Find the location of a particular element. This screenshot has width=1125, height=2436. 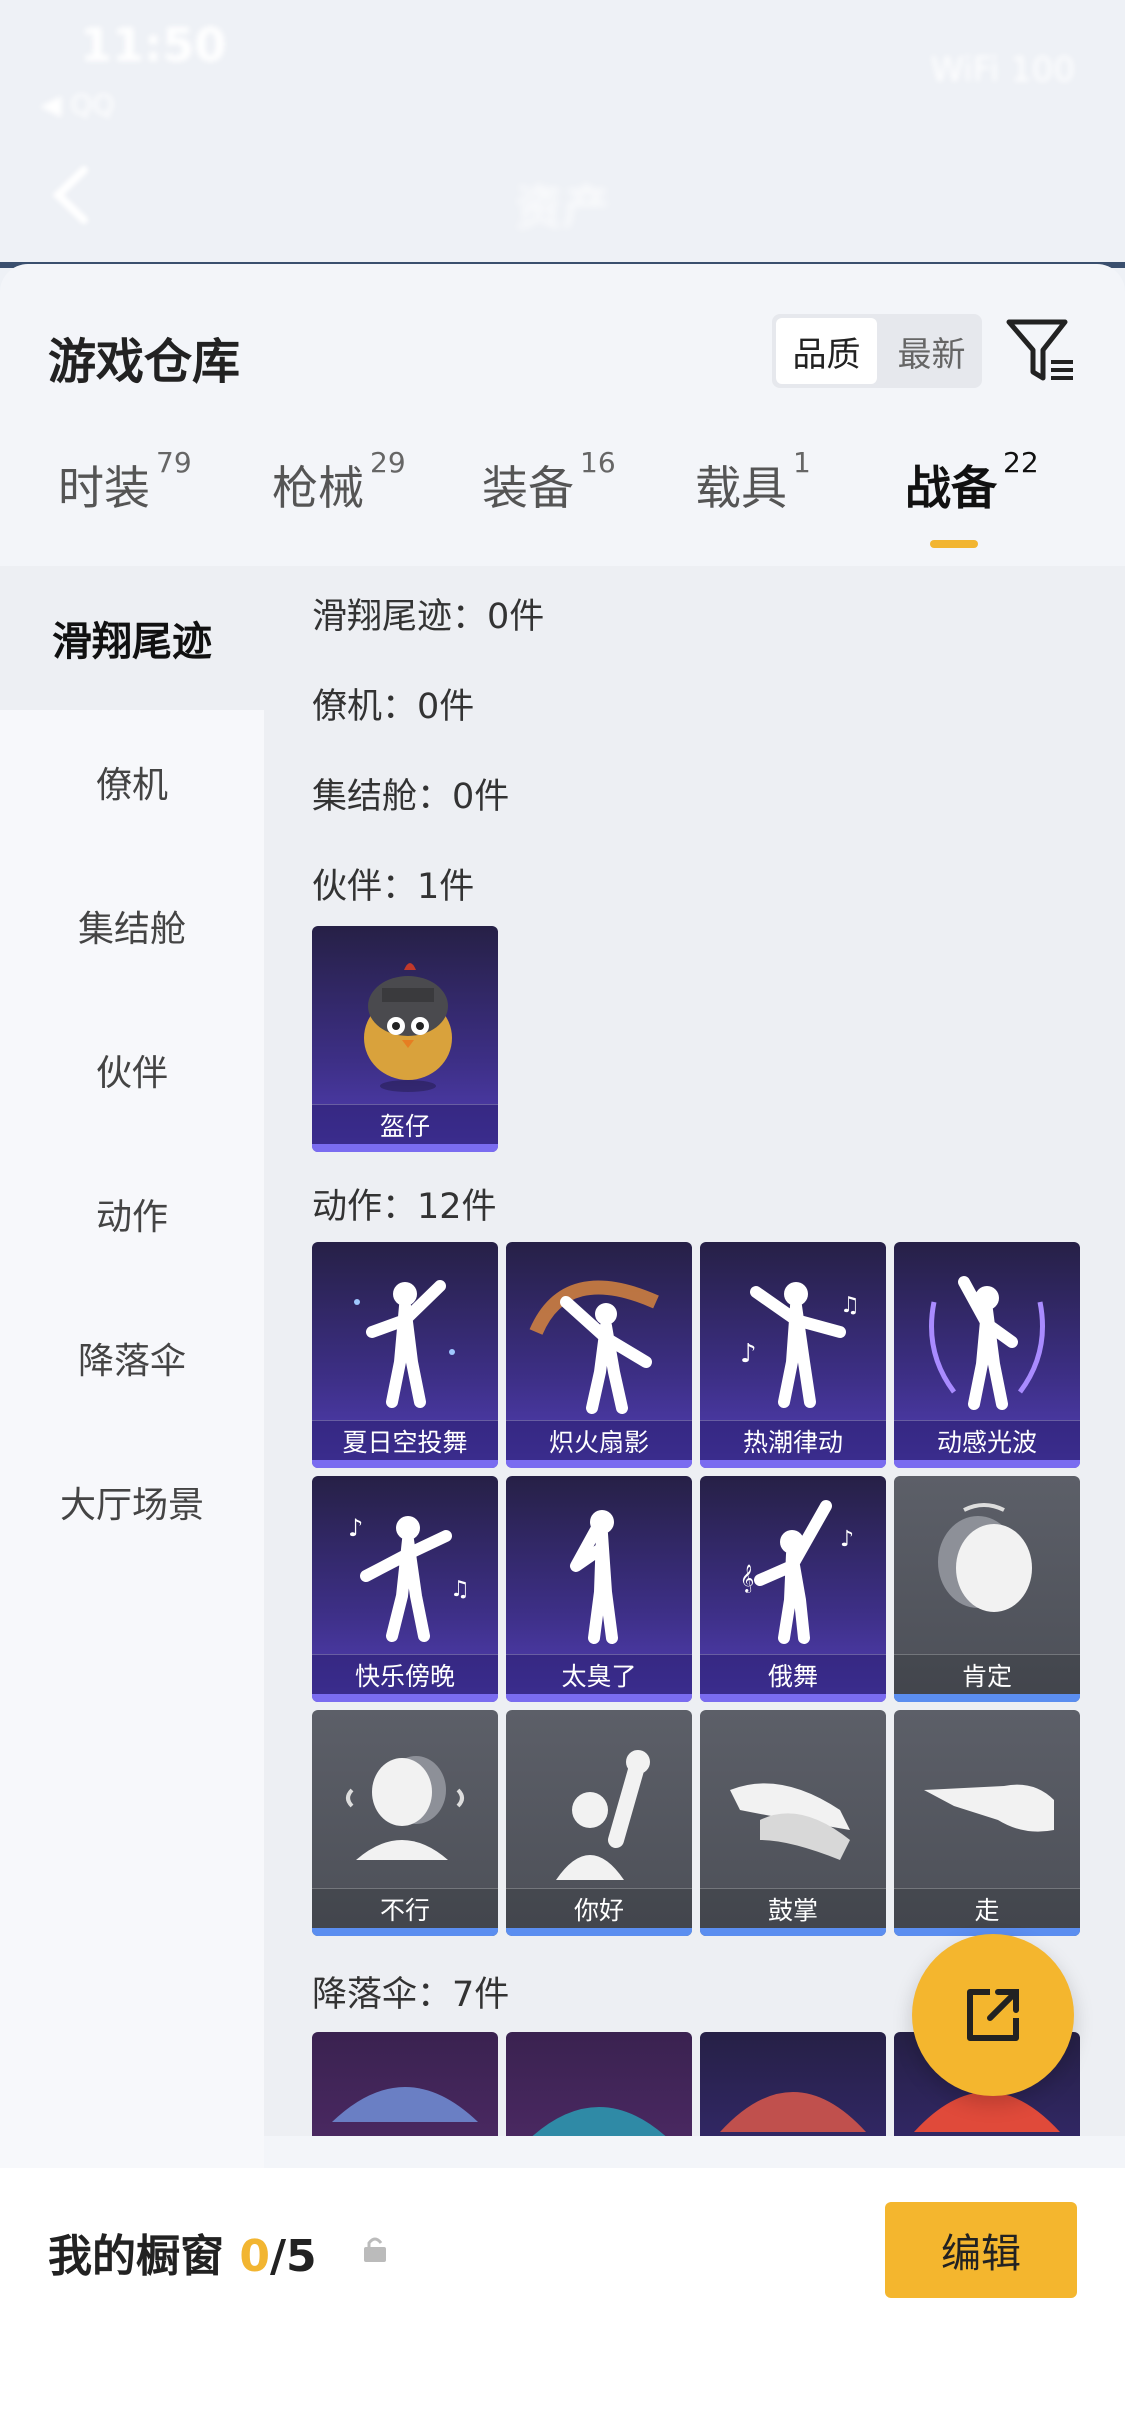

item-card: 动感光波 is located at coordinates (987, 1355).